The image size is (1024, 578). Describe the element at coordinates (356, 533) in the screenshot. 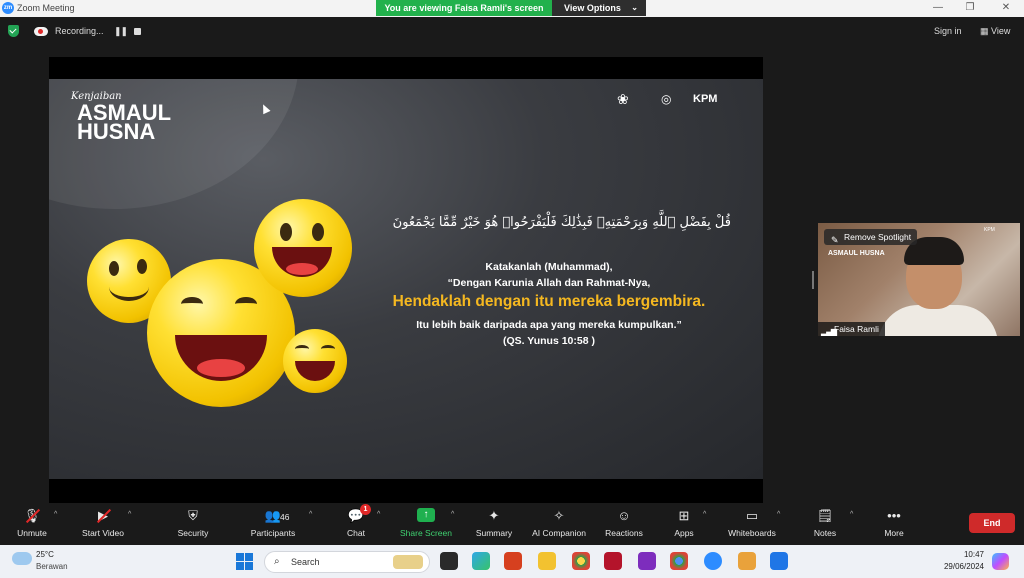

I see `chat-label: Chat` at that location.